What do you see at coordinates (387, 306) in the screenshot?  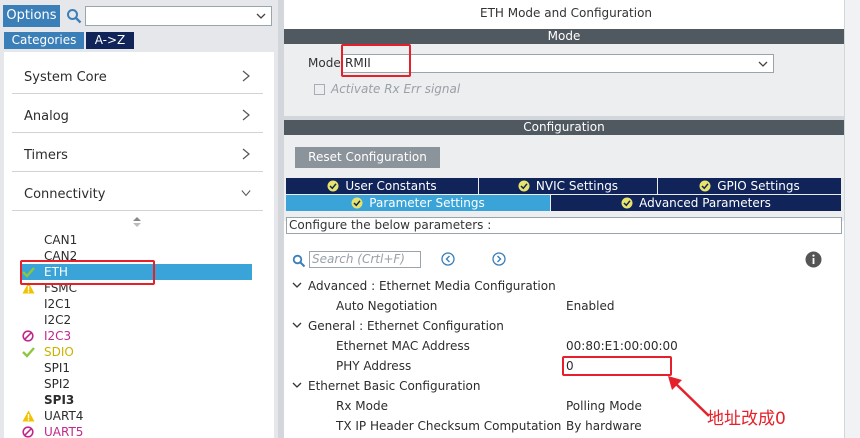 I see `param-key: Auto Negotiation` at bounding box center [387, 306].